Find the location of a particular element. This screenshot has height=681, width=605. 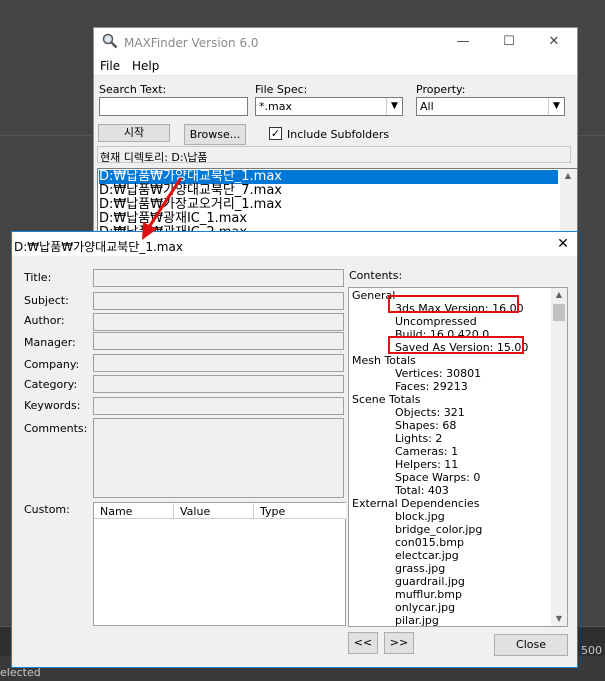

minimize-button: — is located at coordinates (463, 42).